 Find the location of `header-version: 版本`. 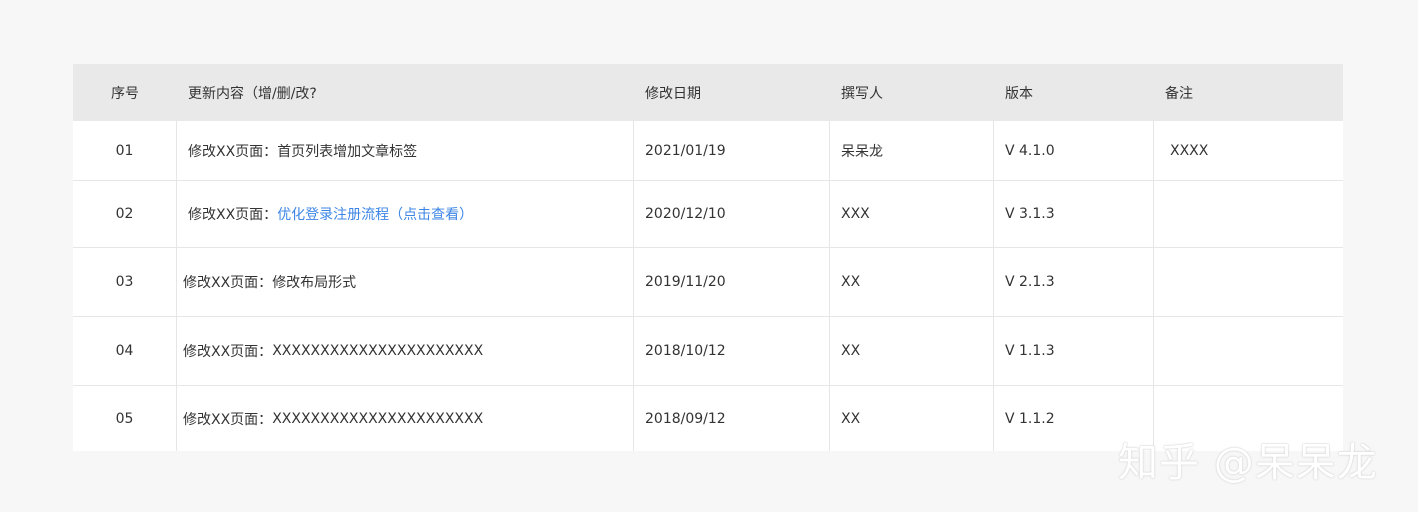

header-version: 版本 is located at coordinates (1074, 92).